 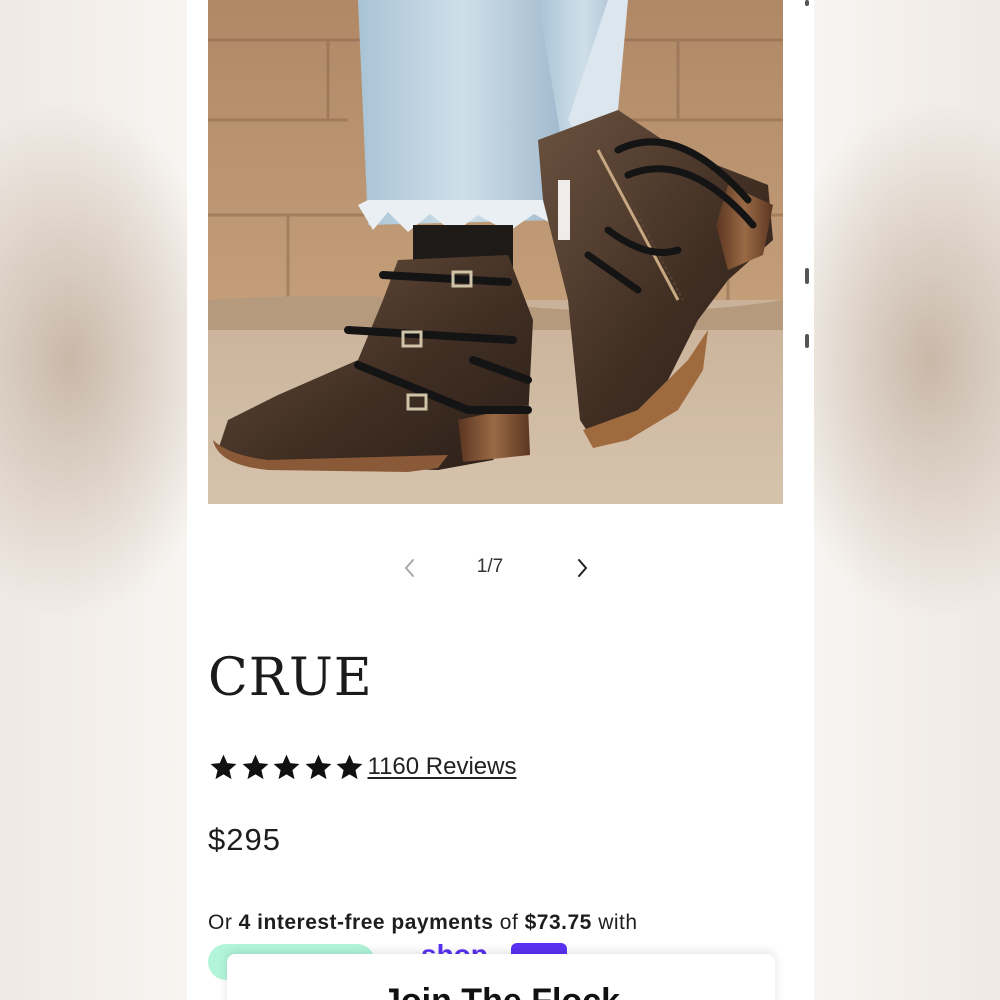 I want to click on product-rating: 1160 Reviews, so click(x=362, y=767).